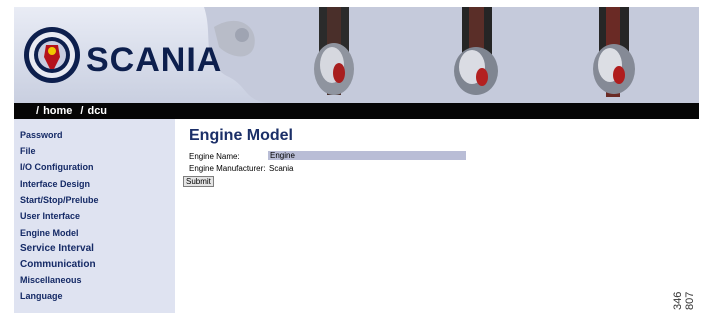 The width and height of the screenshot is (703, 313). What do you see at coordinates (57, 248) in the screenshot?
I see `sidebar-item-service-interval: Service Interval` at bounding box center [57, 248].